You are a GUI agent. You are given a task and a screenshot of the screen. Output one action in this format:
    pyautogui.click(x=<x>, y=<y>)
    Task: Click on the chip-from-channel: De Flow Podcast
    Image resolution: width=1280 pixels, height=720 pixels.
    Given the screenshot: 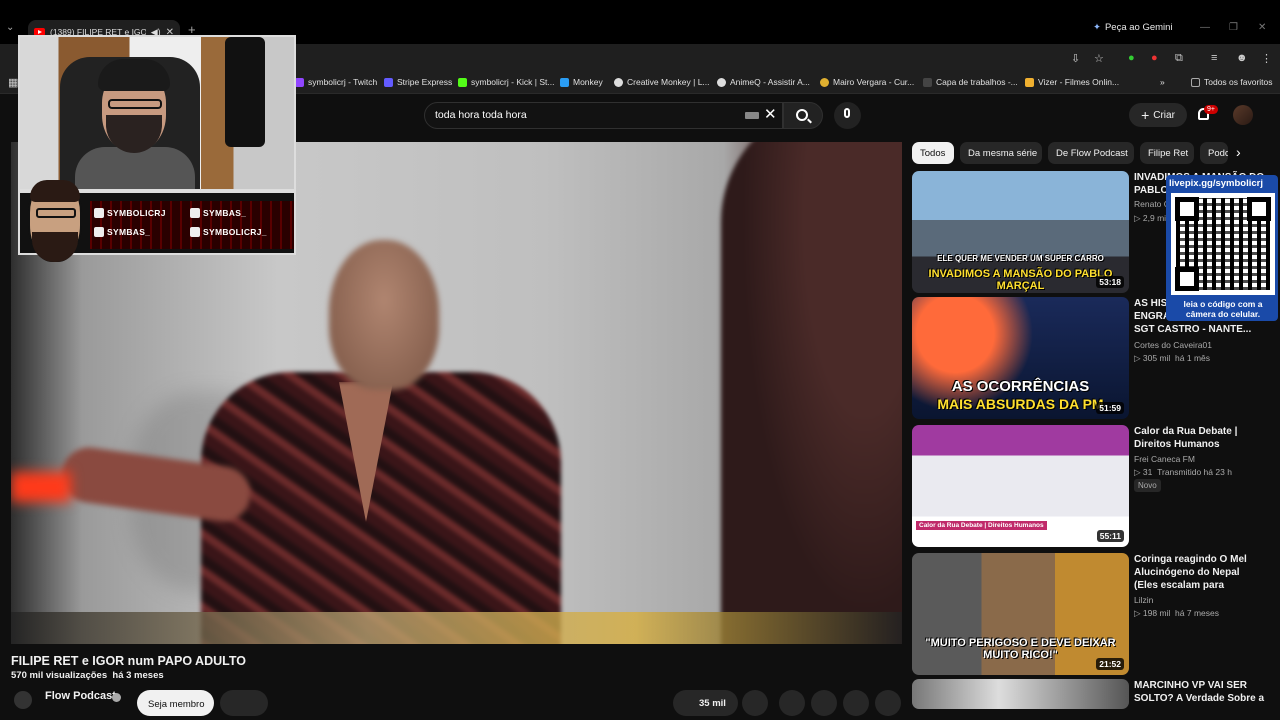 What is the action you would take?
    pyautogui.click(x=1091, y=153)
    